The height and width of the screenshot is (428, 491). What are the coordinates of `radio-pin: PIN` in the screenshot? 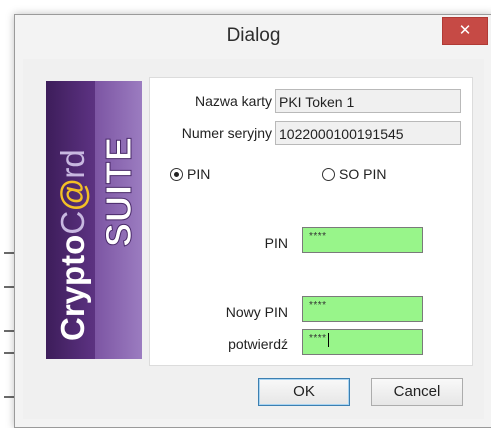 It's located at (190, 174).